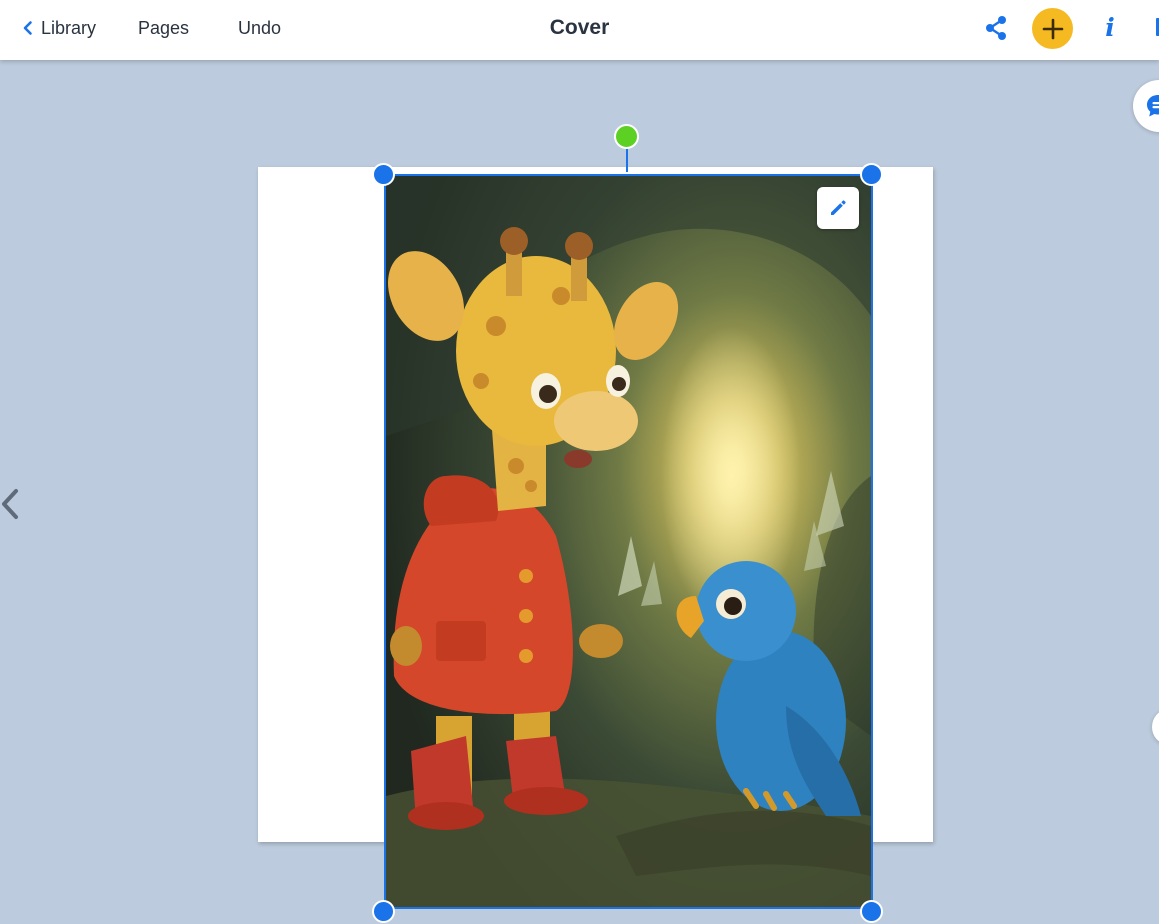 This screenshot has width=1159, height=924. What do you see at coordinates (163, 28) in the screenshot?
I see `pages-button: Pages` at bounding box center [163, 28].